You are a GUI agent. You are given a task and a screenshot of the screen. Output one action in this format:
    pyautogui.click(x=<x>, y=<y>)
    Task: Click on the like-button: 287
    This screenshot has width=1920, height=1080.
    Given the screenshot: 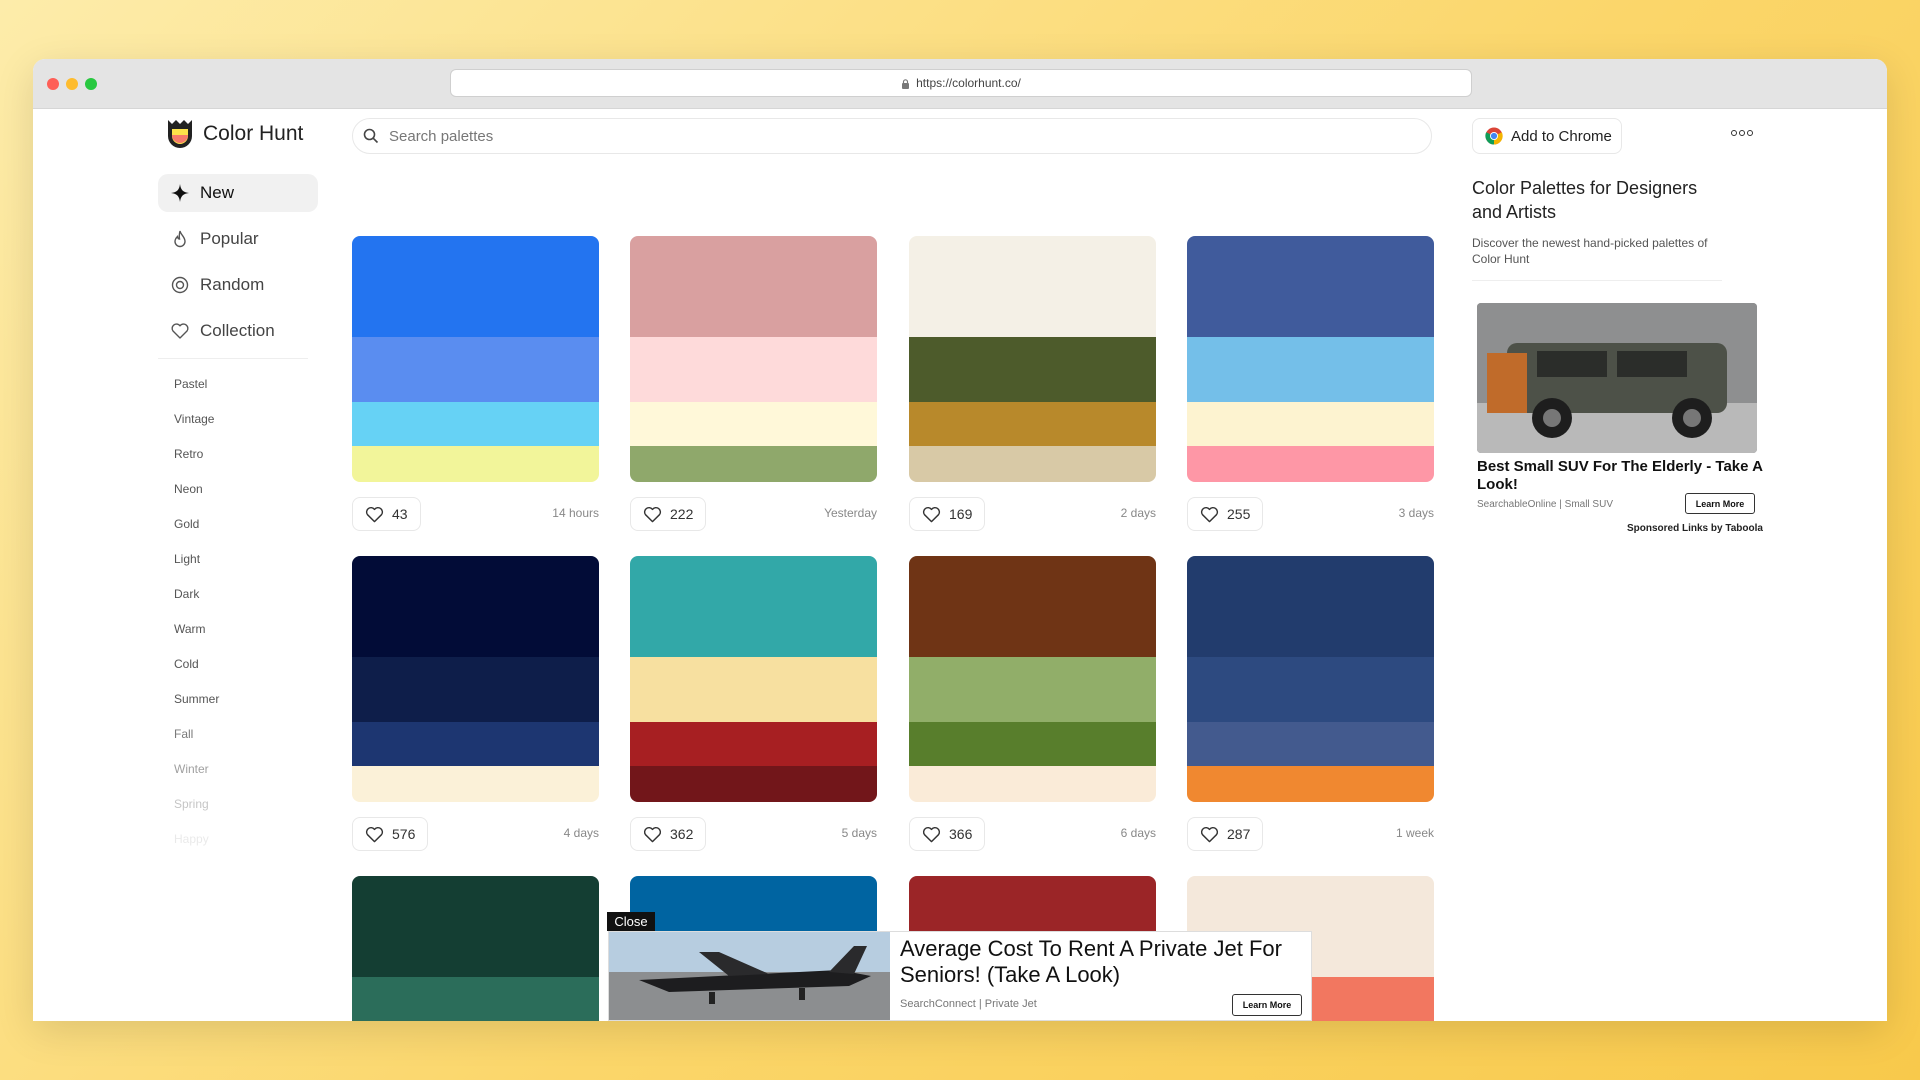 What is the action you would take?
    pyautogui.click(x=1225, y=834)
    